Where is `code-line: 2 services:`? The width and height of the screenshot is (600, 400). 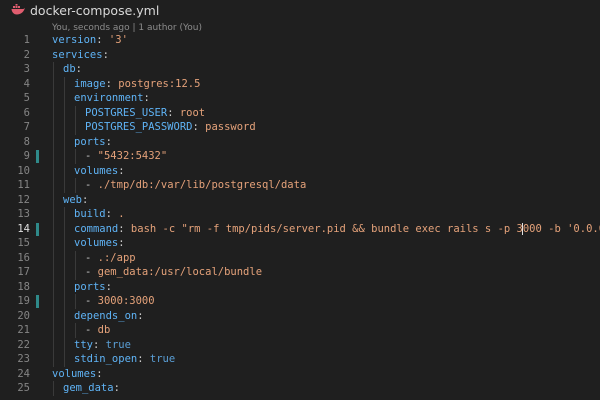
code-line: 2 services: is located at coordinates (300, 55).